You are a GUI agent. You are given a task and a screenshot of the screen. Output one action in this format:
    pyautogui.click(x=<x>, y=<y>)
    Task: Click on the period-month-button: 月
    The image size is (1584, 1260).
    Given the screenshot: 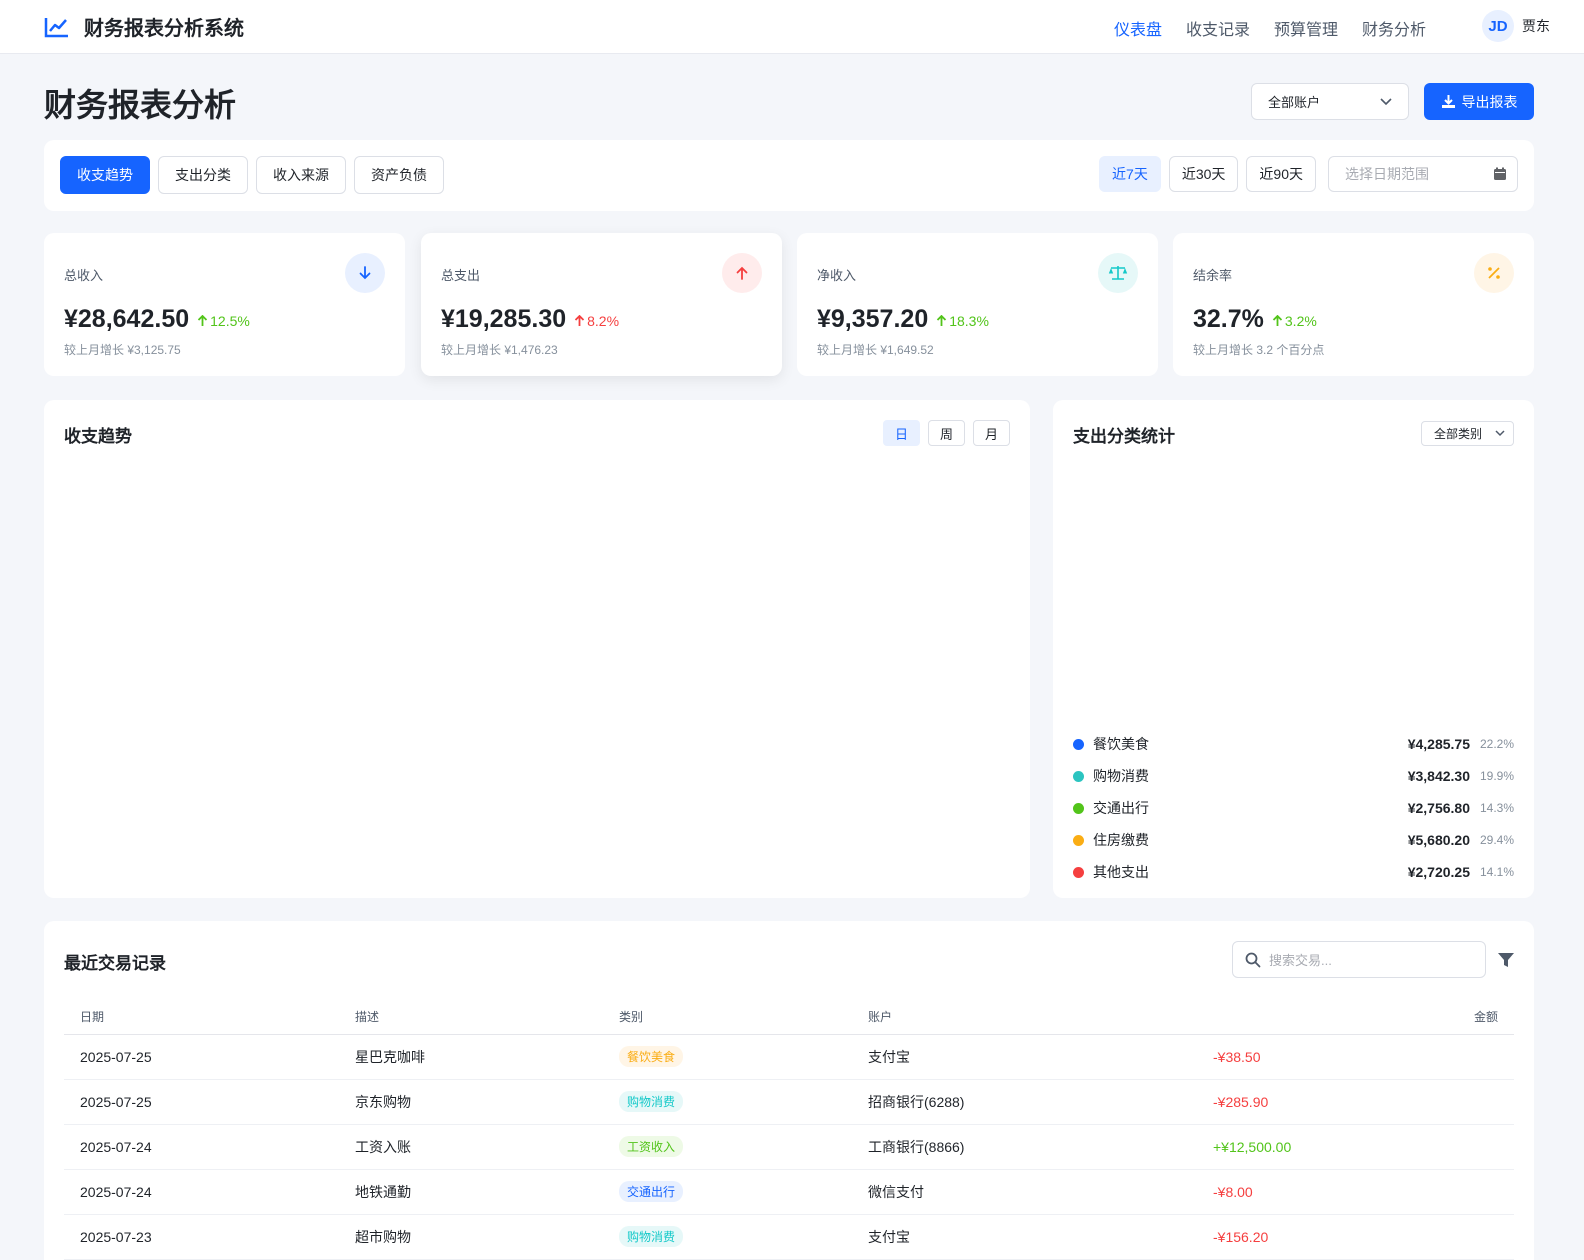 What is the action you would take?
    pyautogui.click(x=991, y=433)
    